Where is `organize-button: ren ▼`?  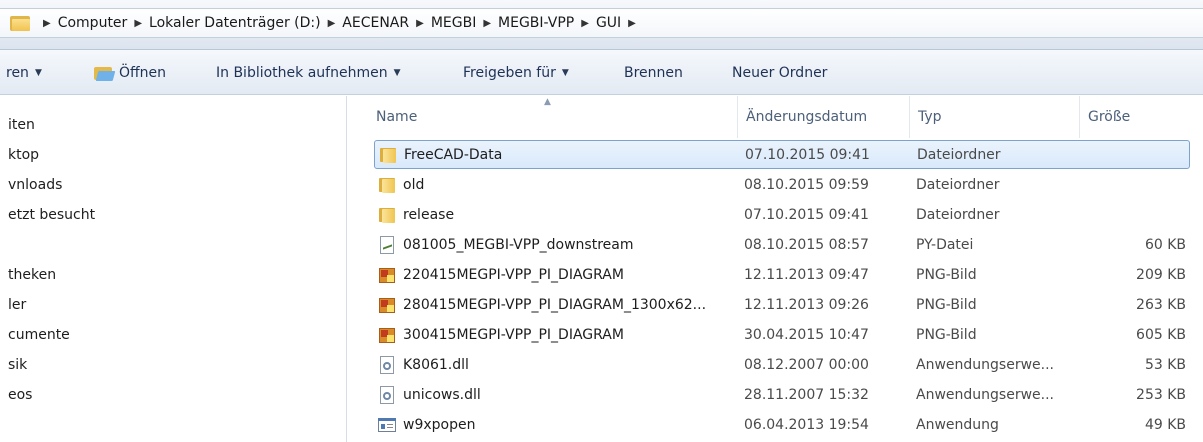 organize-button: ren ▼ is located at coordinates (24, 72).